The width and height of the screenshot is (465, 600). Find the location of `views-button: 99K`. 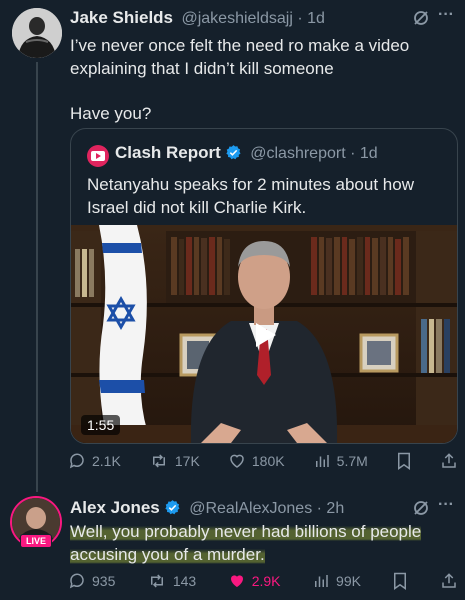

views-button: 99K is located at coordinates (336, 581).